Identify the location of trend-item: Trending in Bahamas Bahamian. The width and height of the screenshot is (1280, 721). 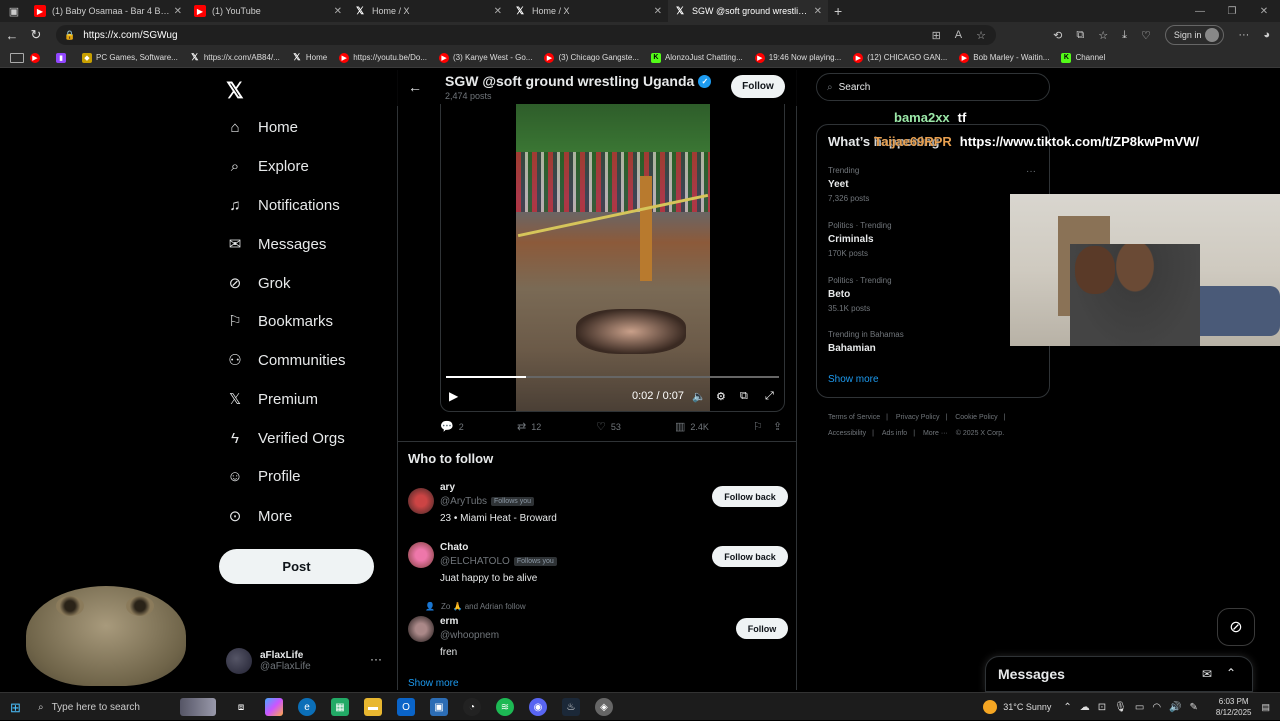
(933, 342).